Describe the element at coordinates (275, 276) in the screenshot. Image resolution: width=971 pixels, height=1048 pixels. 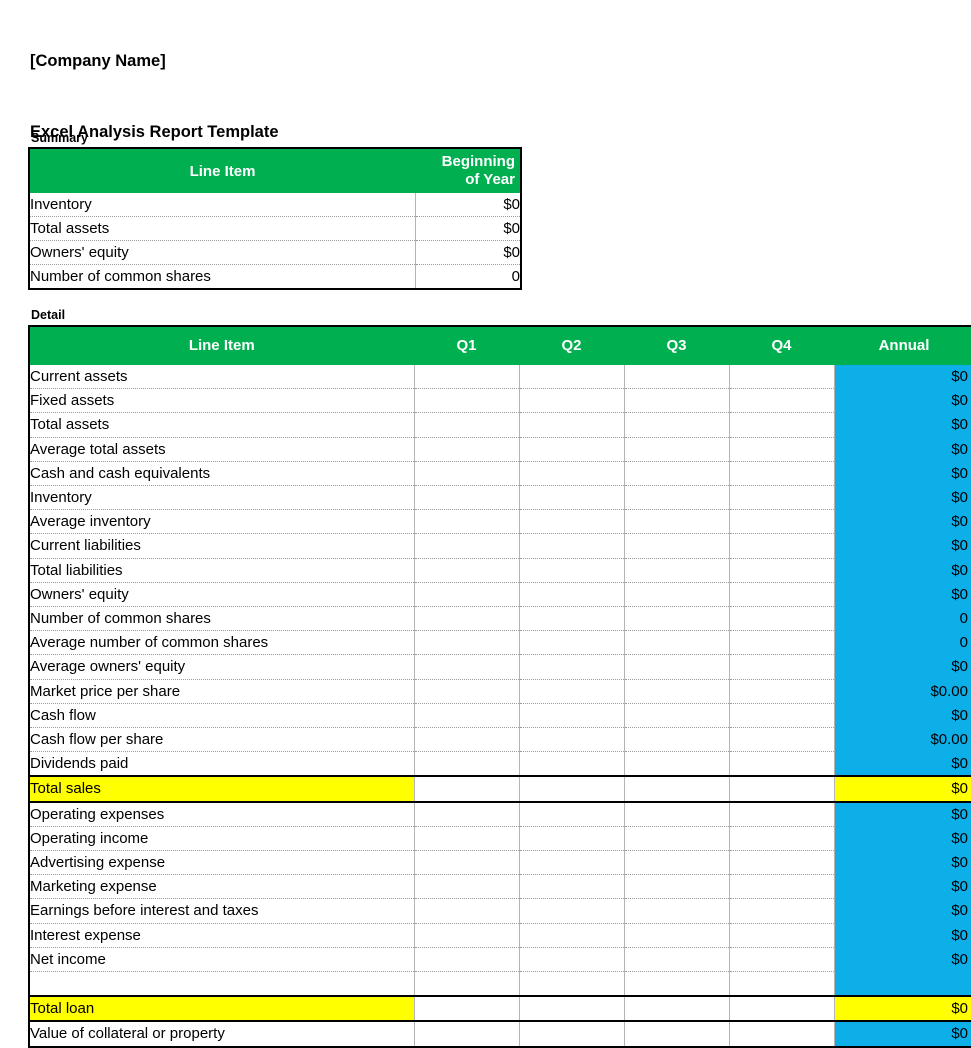
I see `table-row: Number of common shares 0` at that location.